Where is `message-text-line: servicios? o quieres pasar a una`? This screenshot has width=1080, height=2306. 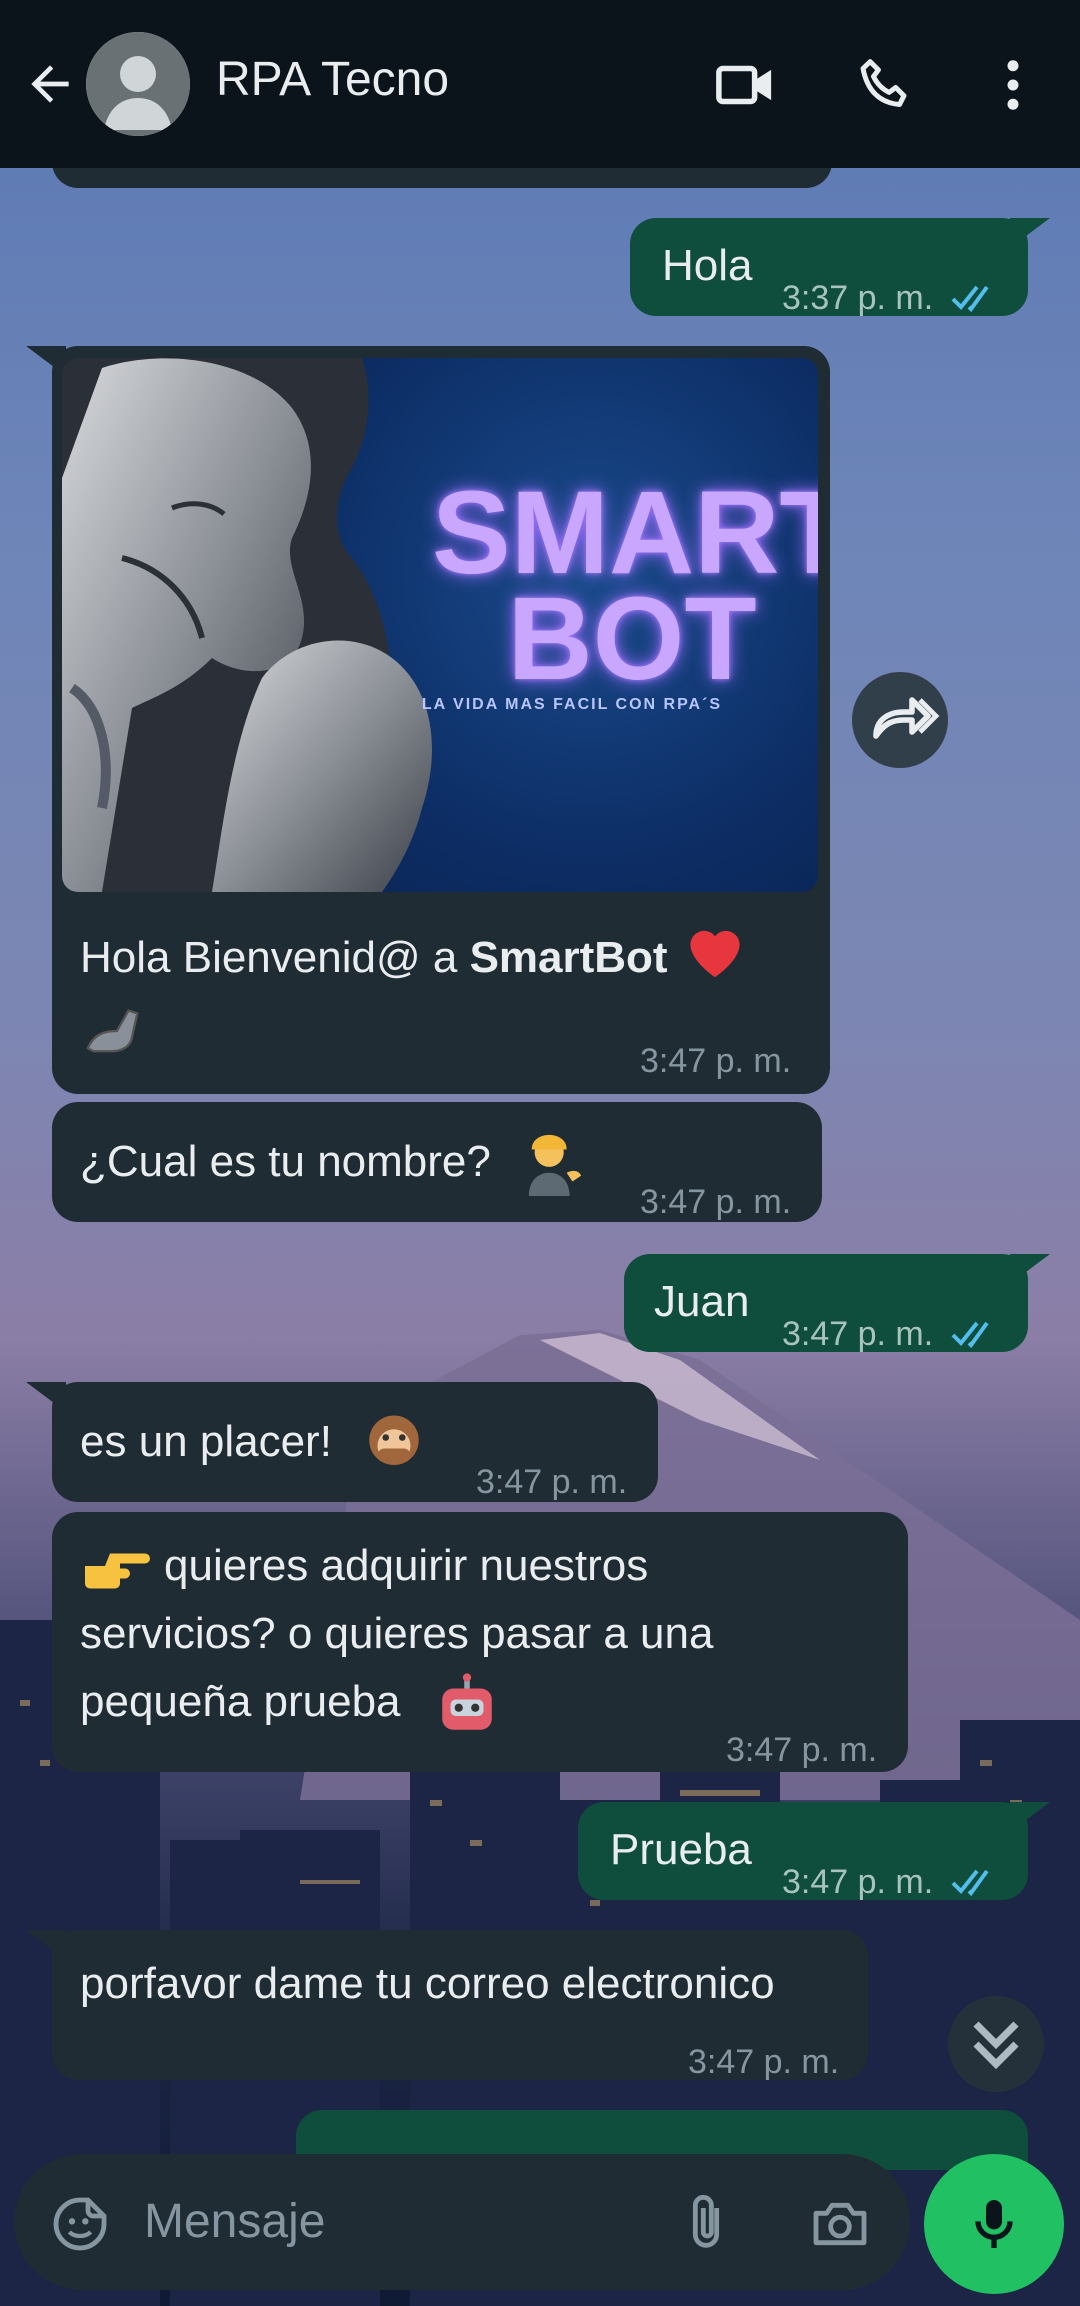
message-text-line: servicios? o quieres pasar a una is located at coordinates (397, 1633).